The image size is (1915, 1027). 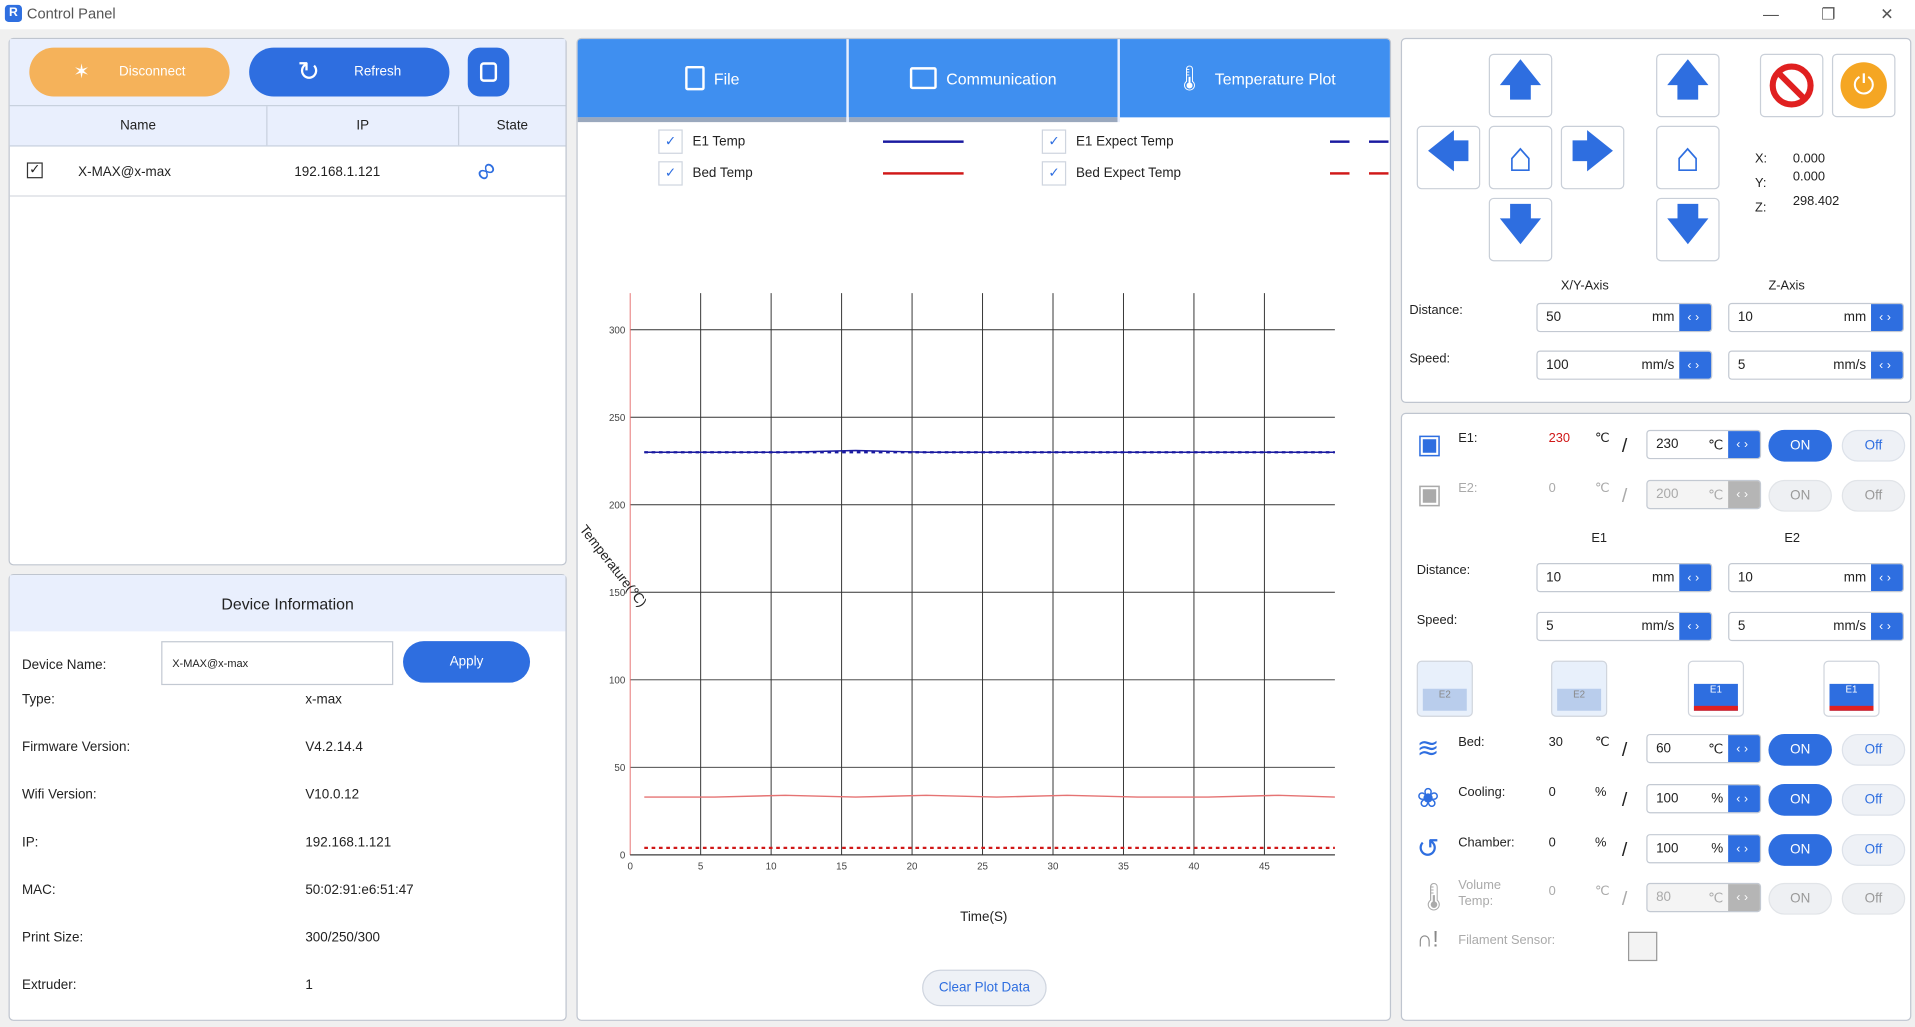 What do you see at coordinates (712, 78) in the screenshot?
I see `tab-file: File` at bounding box center [712, 78].